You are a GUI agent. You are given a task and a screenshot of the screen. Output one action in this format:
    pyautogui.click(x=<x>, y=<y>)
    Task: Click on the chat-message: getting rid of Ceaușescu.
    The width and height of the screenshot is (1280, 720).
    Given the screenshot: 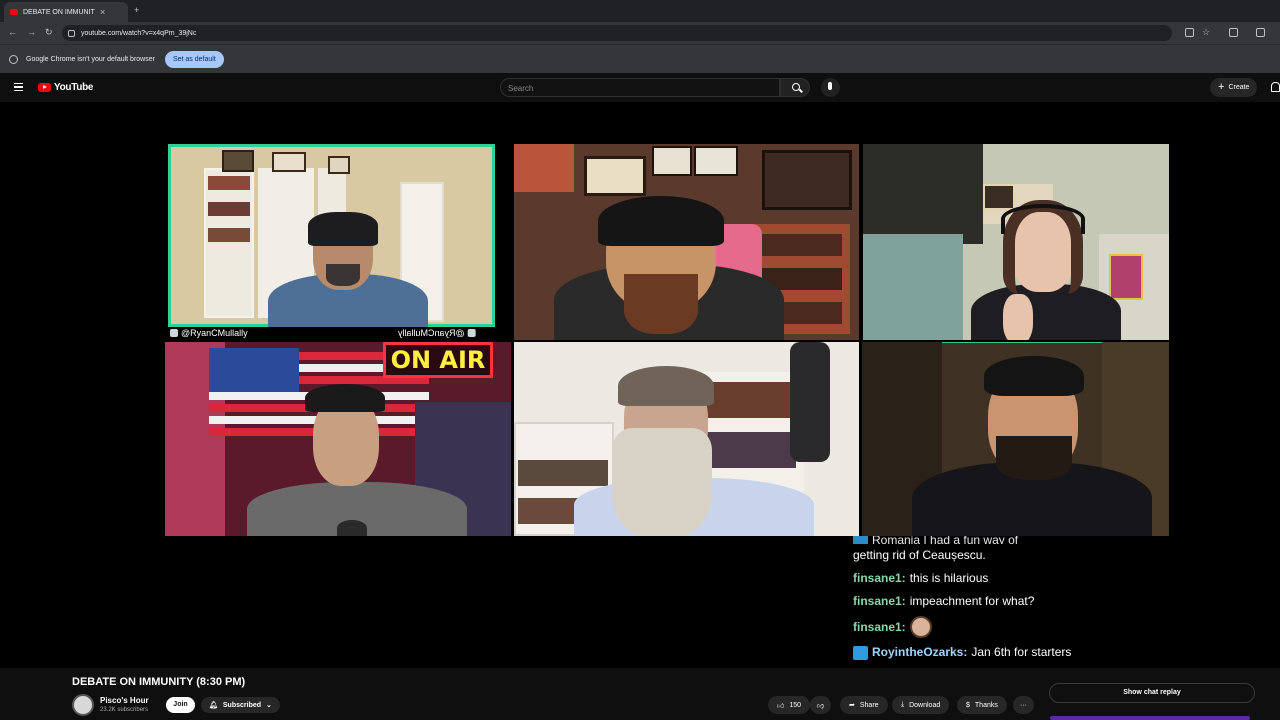 What is the action you would take?
    pyautogui.click(x=1013, y=555)
    